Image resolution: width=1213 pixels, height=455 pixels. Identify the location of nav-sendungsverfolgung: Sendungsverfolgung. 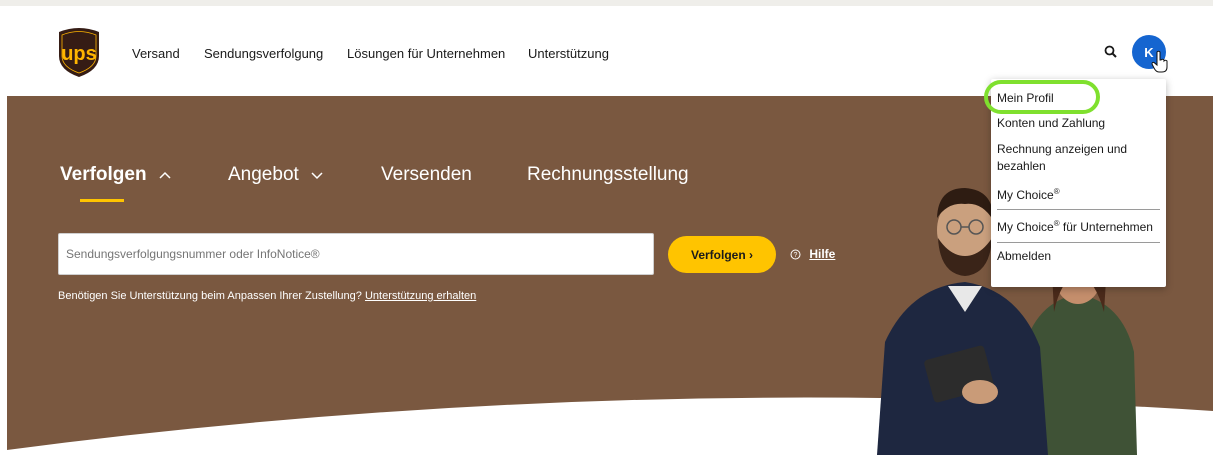
(263, 53).